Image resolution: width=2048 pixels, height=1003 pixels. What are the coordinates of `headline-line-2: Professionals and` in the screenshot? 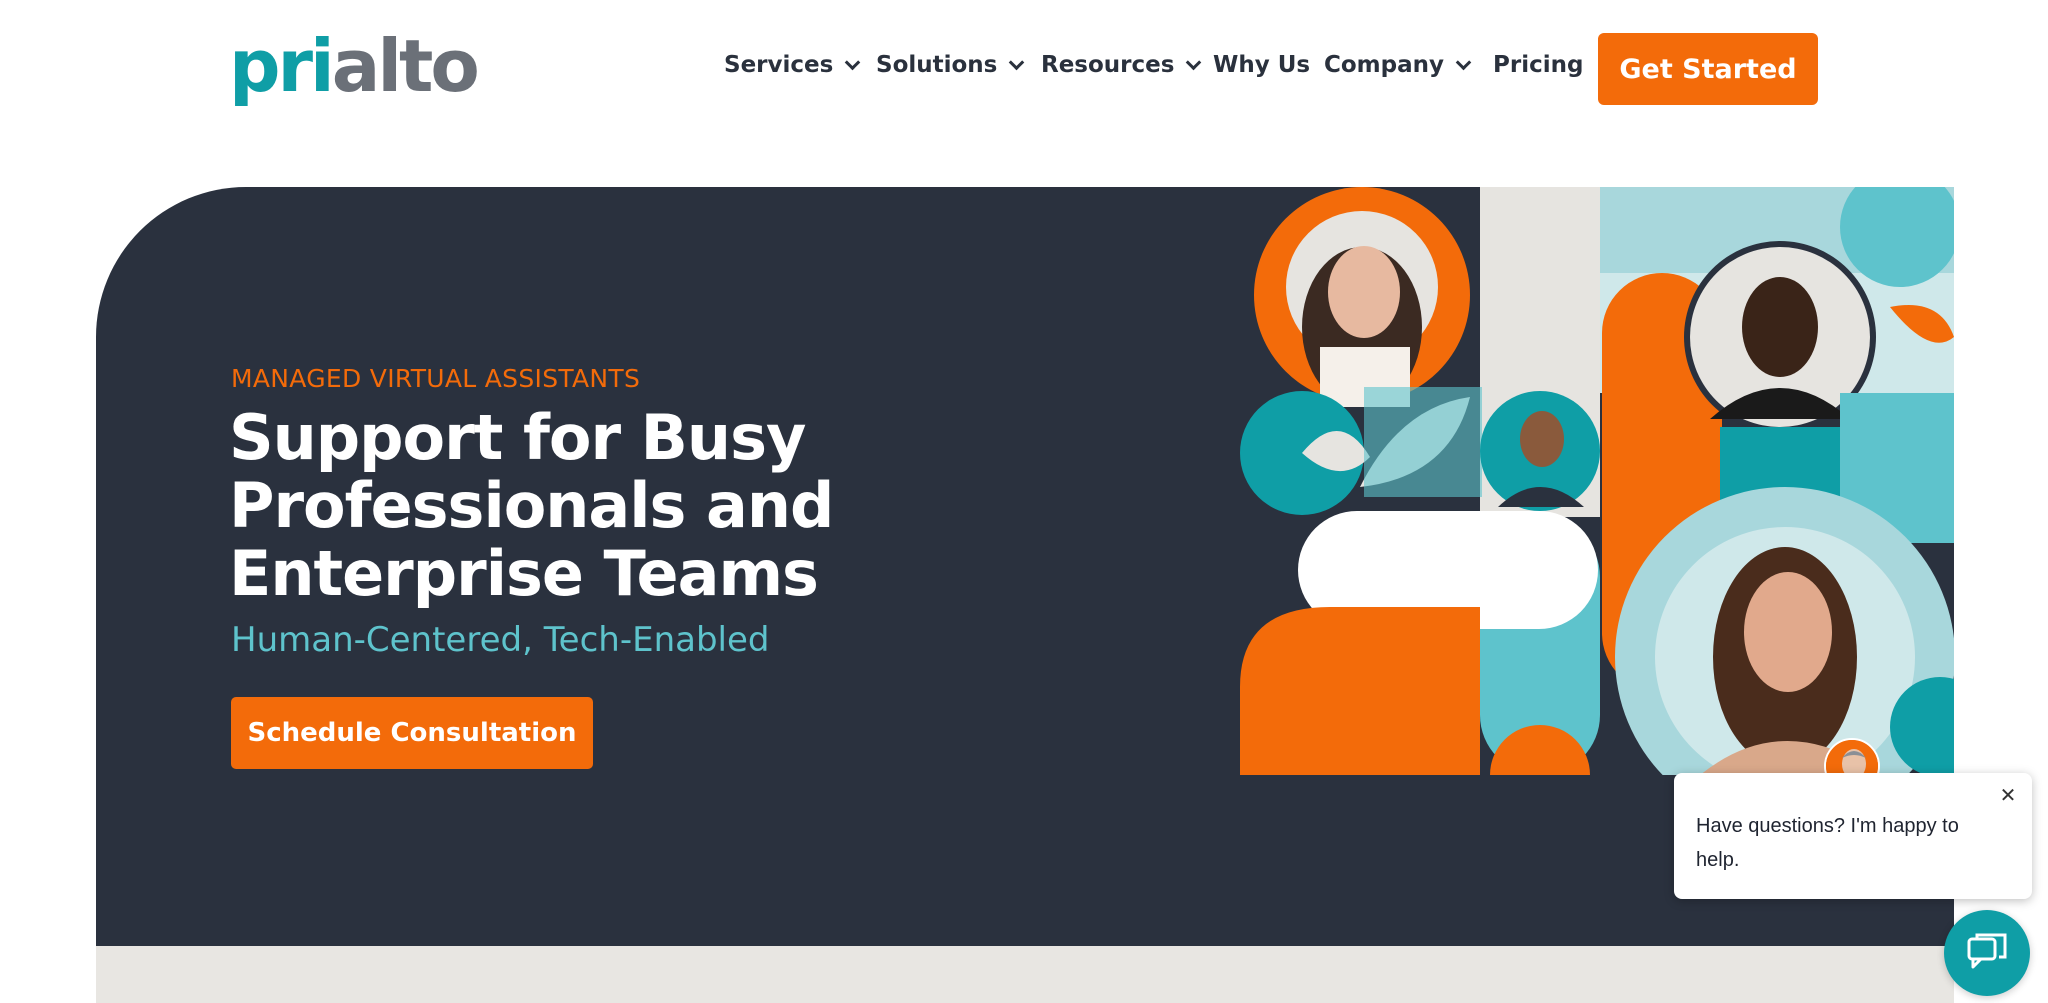 It's located at (531, 505).